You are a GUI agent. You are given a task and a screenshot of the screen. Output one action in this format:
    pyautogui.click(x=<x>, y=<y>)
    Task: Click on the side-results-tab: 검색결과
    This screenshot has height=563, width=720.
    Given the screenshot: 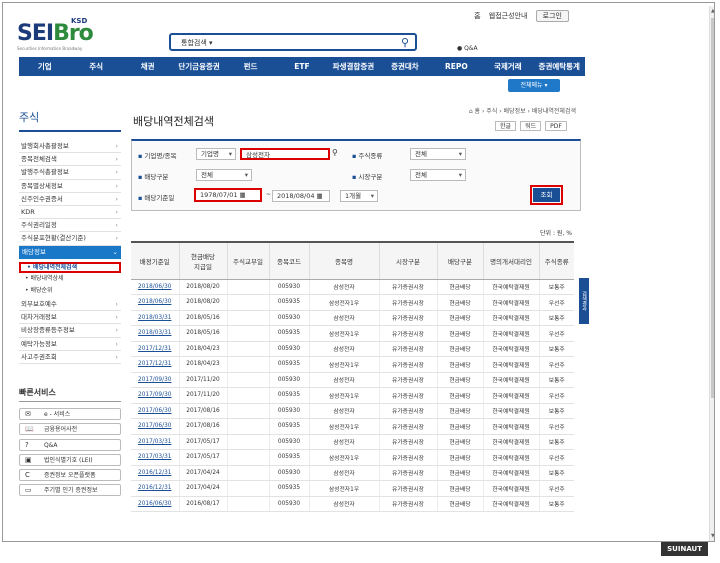 What is the action you would take?
    pyautogui.click(x=584, y=301)
    